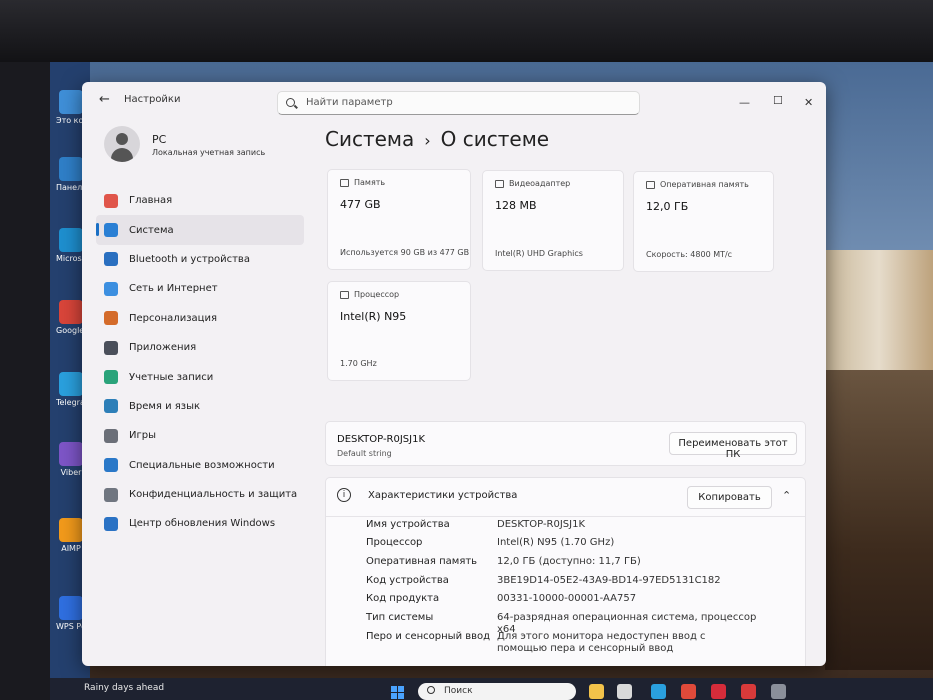  I want to click on gpu-icon, so click(499, 183).